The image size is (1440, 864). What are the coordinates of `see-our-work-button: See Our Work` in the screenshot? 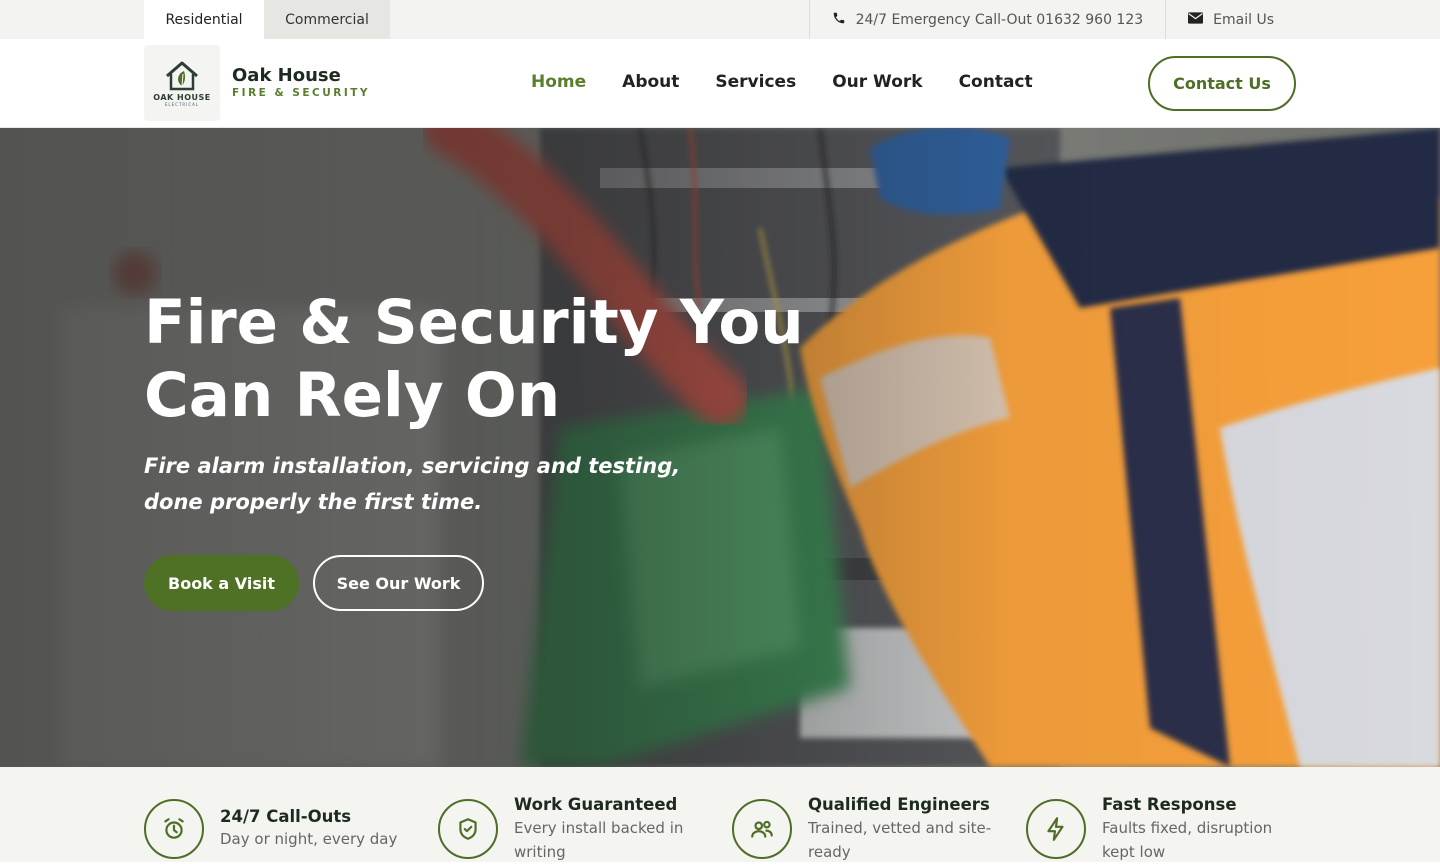 It's located at (398, 583).